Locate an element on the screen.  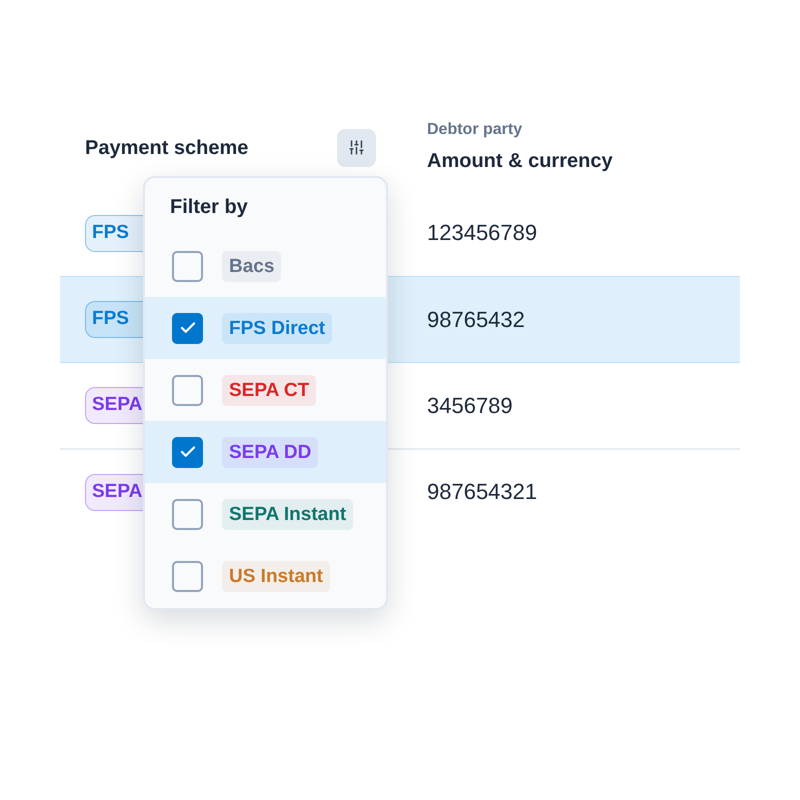
column-subheader: Debtor party is located at coordinates (474, 130).